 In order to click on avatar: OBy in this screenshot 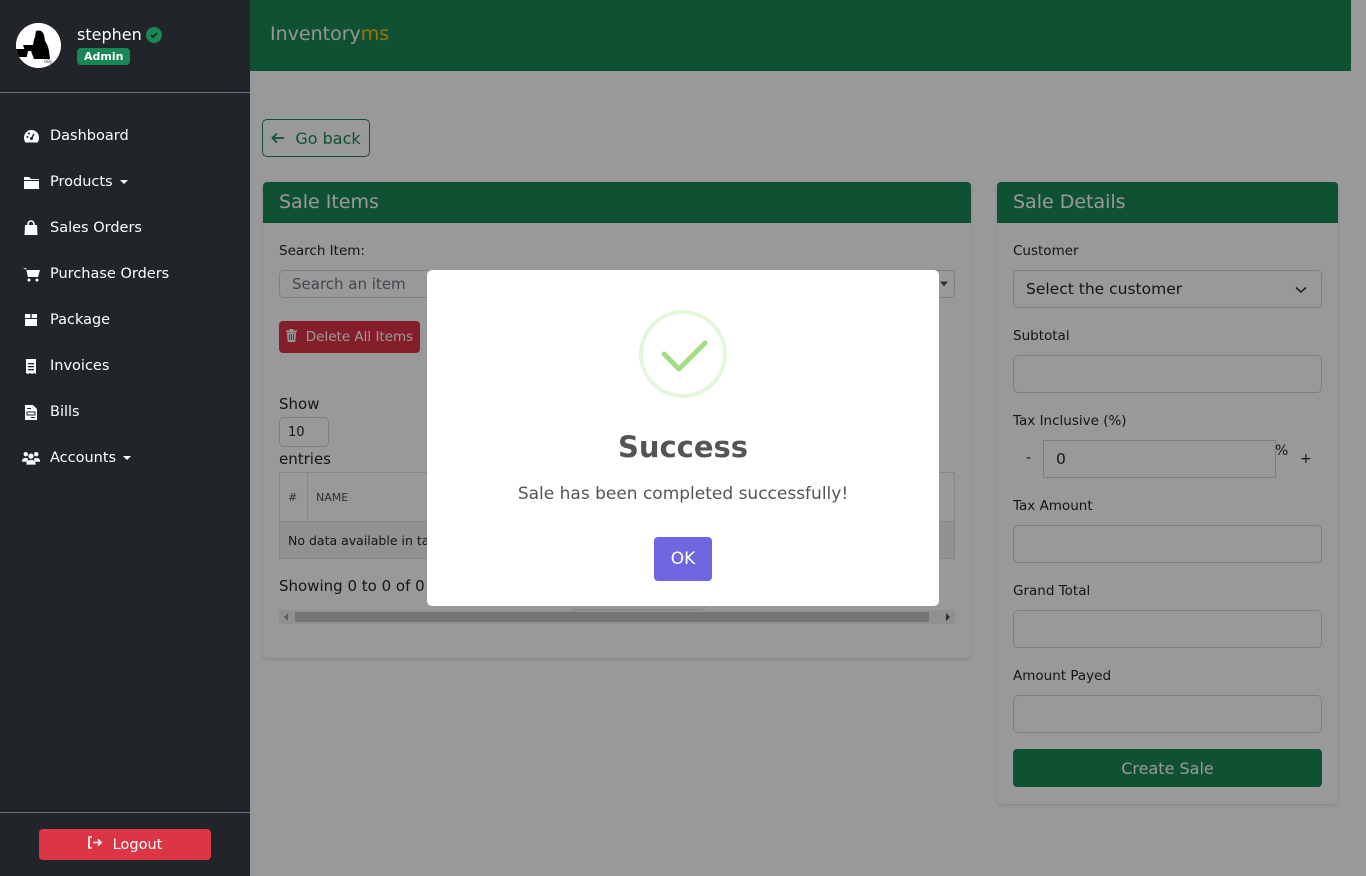, I will do `click(38, 45)`.